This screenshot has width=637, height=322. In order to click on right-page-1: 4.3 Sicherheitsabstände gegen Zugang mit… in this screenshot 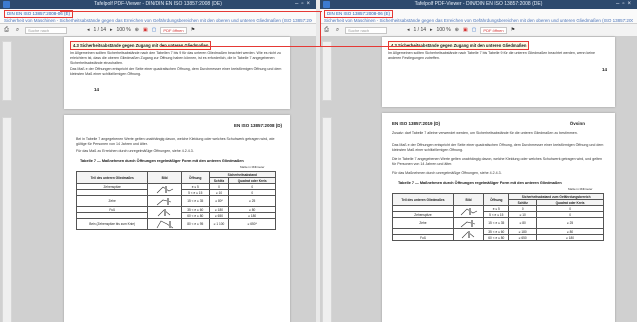, I will do `click(498, 72)`.